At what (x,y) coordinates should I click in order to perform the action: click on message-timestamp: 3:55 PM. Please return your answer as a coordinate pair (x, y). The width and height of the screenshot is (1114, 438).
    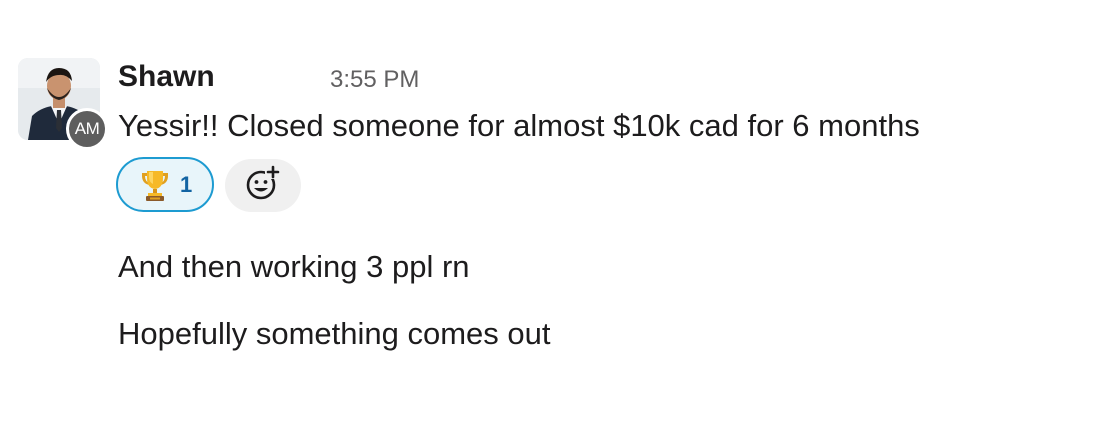
    Looking at the image, I should click on (374, 80).